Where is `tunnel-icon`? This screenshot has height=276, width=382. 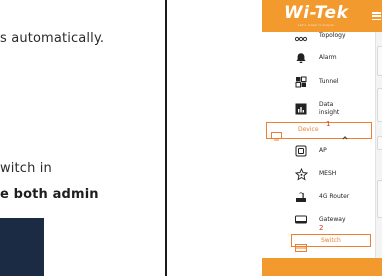
tunnel-icon is located at coordinates (301, 82).